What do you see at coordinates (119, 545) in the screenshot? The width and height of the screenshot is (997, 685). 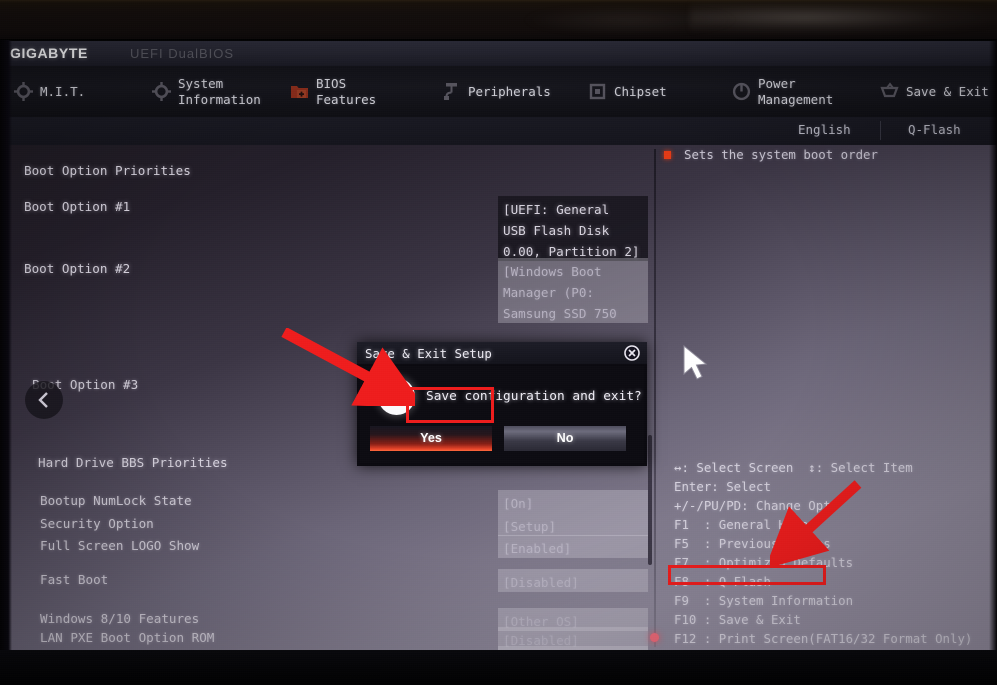 I see `setting-label: Full Screen LOGO Show` at bounding box center [119, 545].